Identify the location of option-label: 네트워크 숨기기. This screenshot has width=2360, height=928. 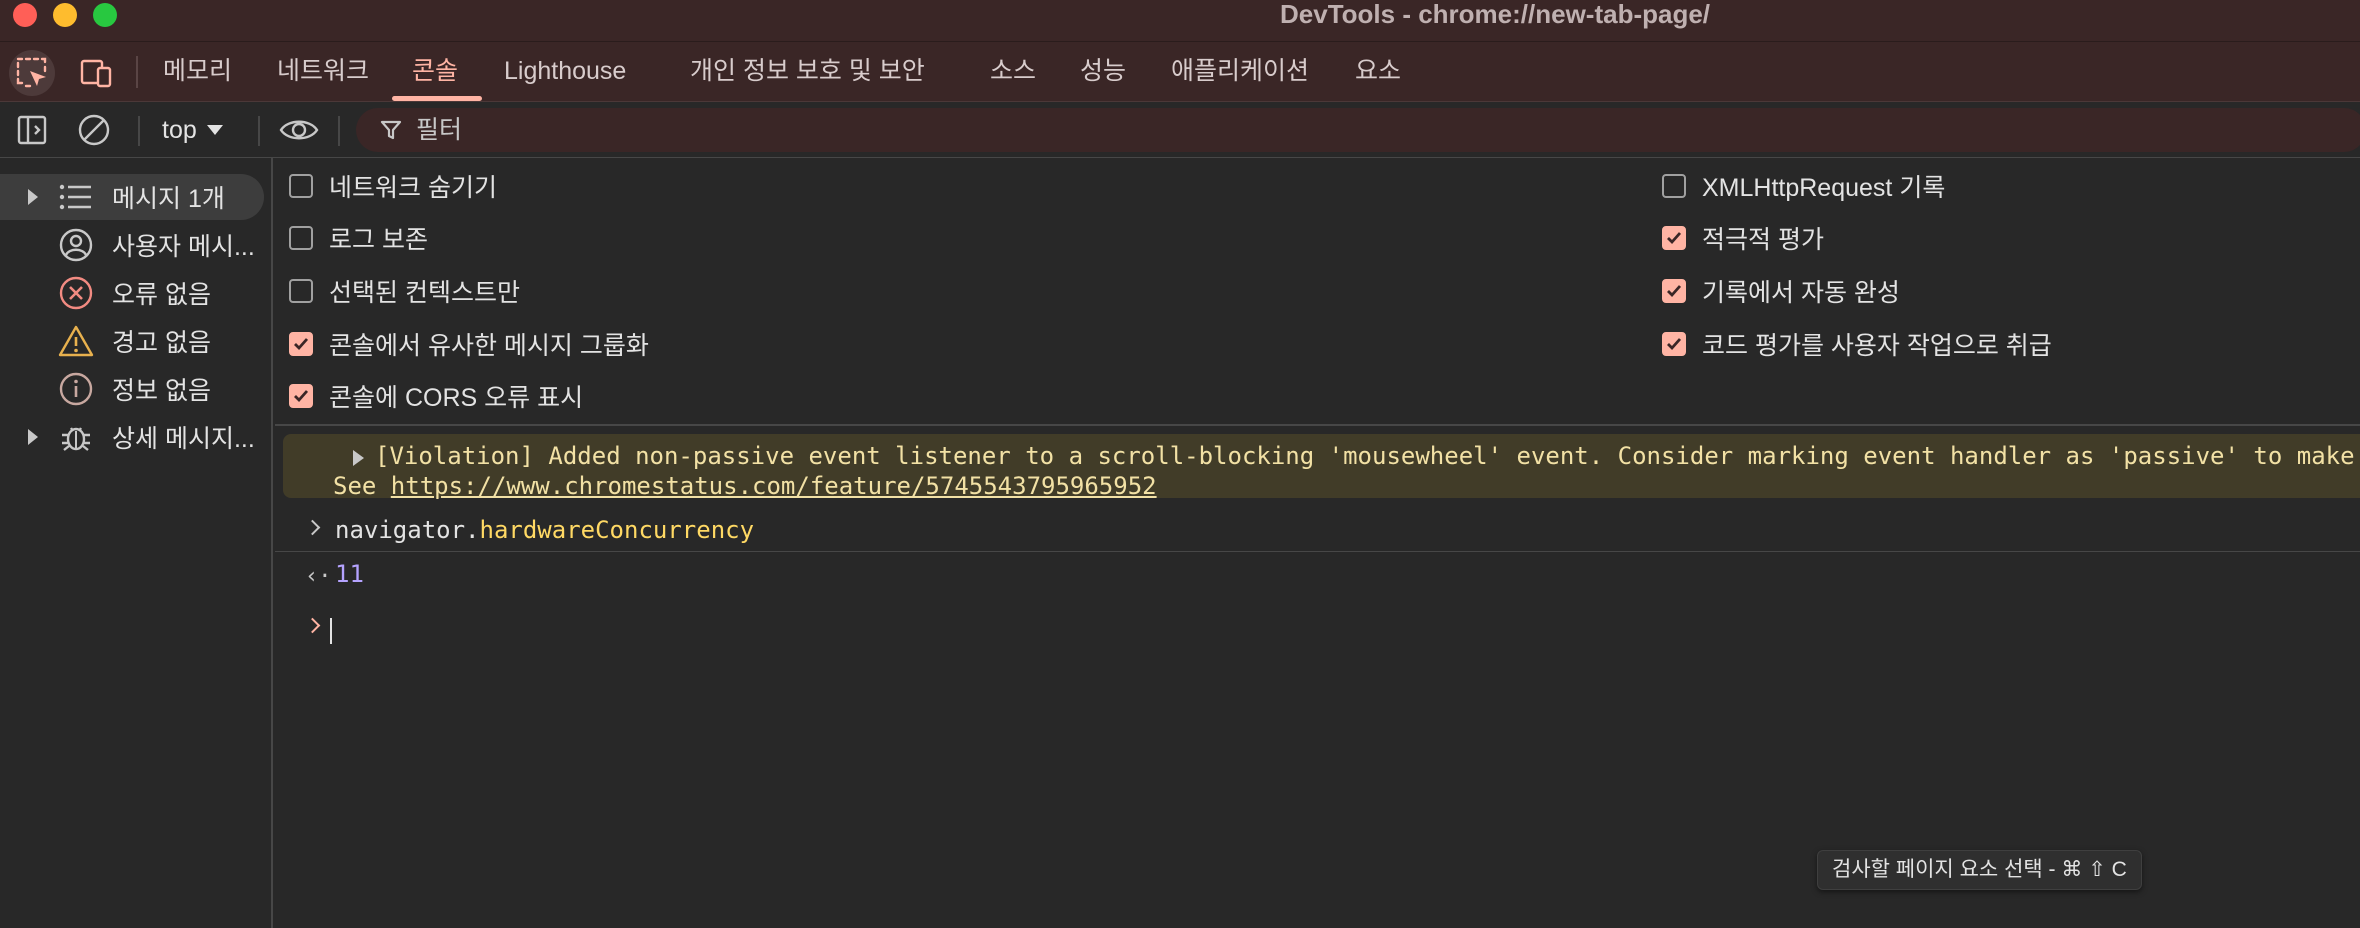
(413, 188).